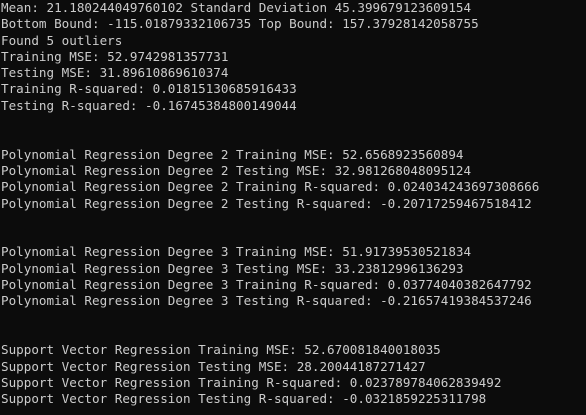  What do you see at coordinates (62, 40) in the screenshot?
I see `console-line: Found 5 outliers` at bounding box center [62, 40].